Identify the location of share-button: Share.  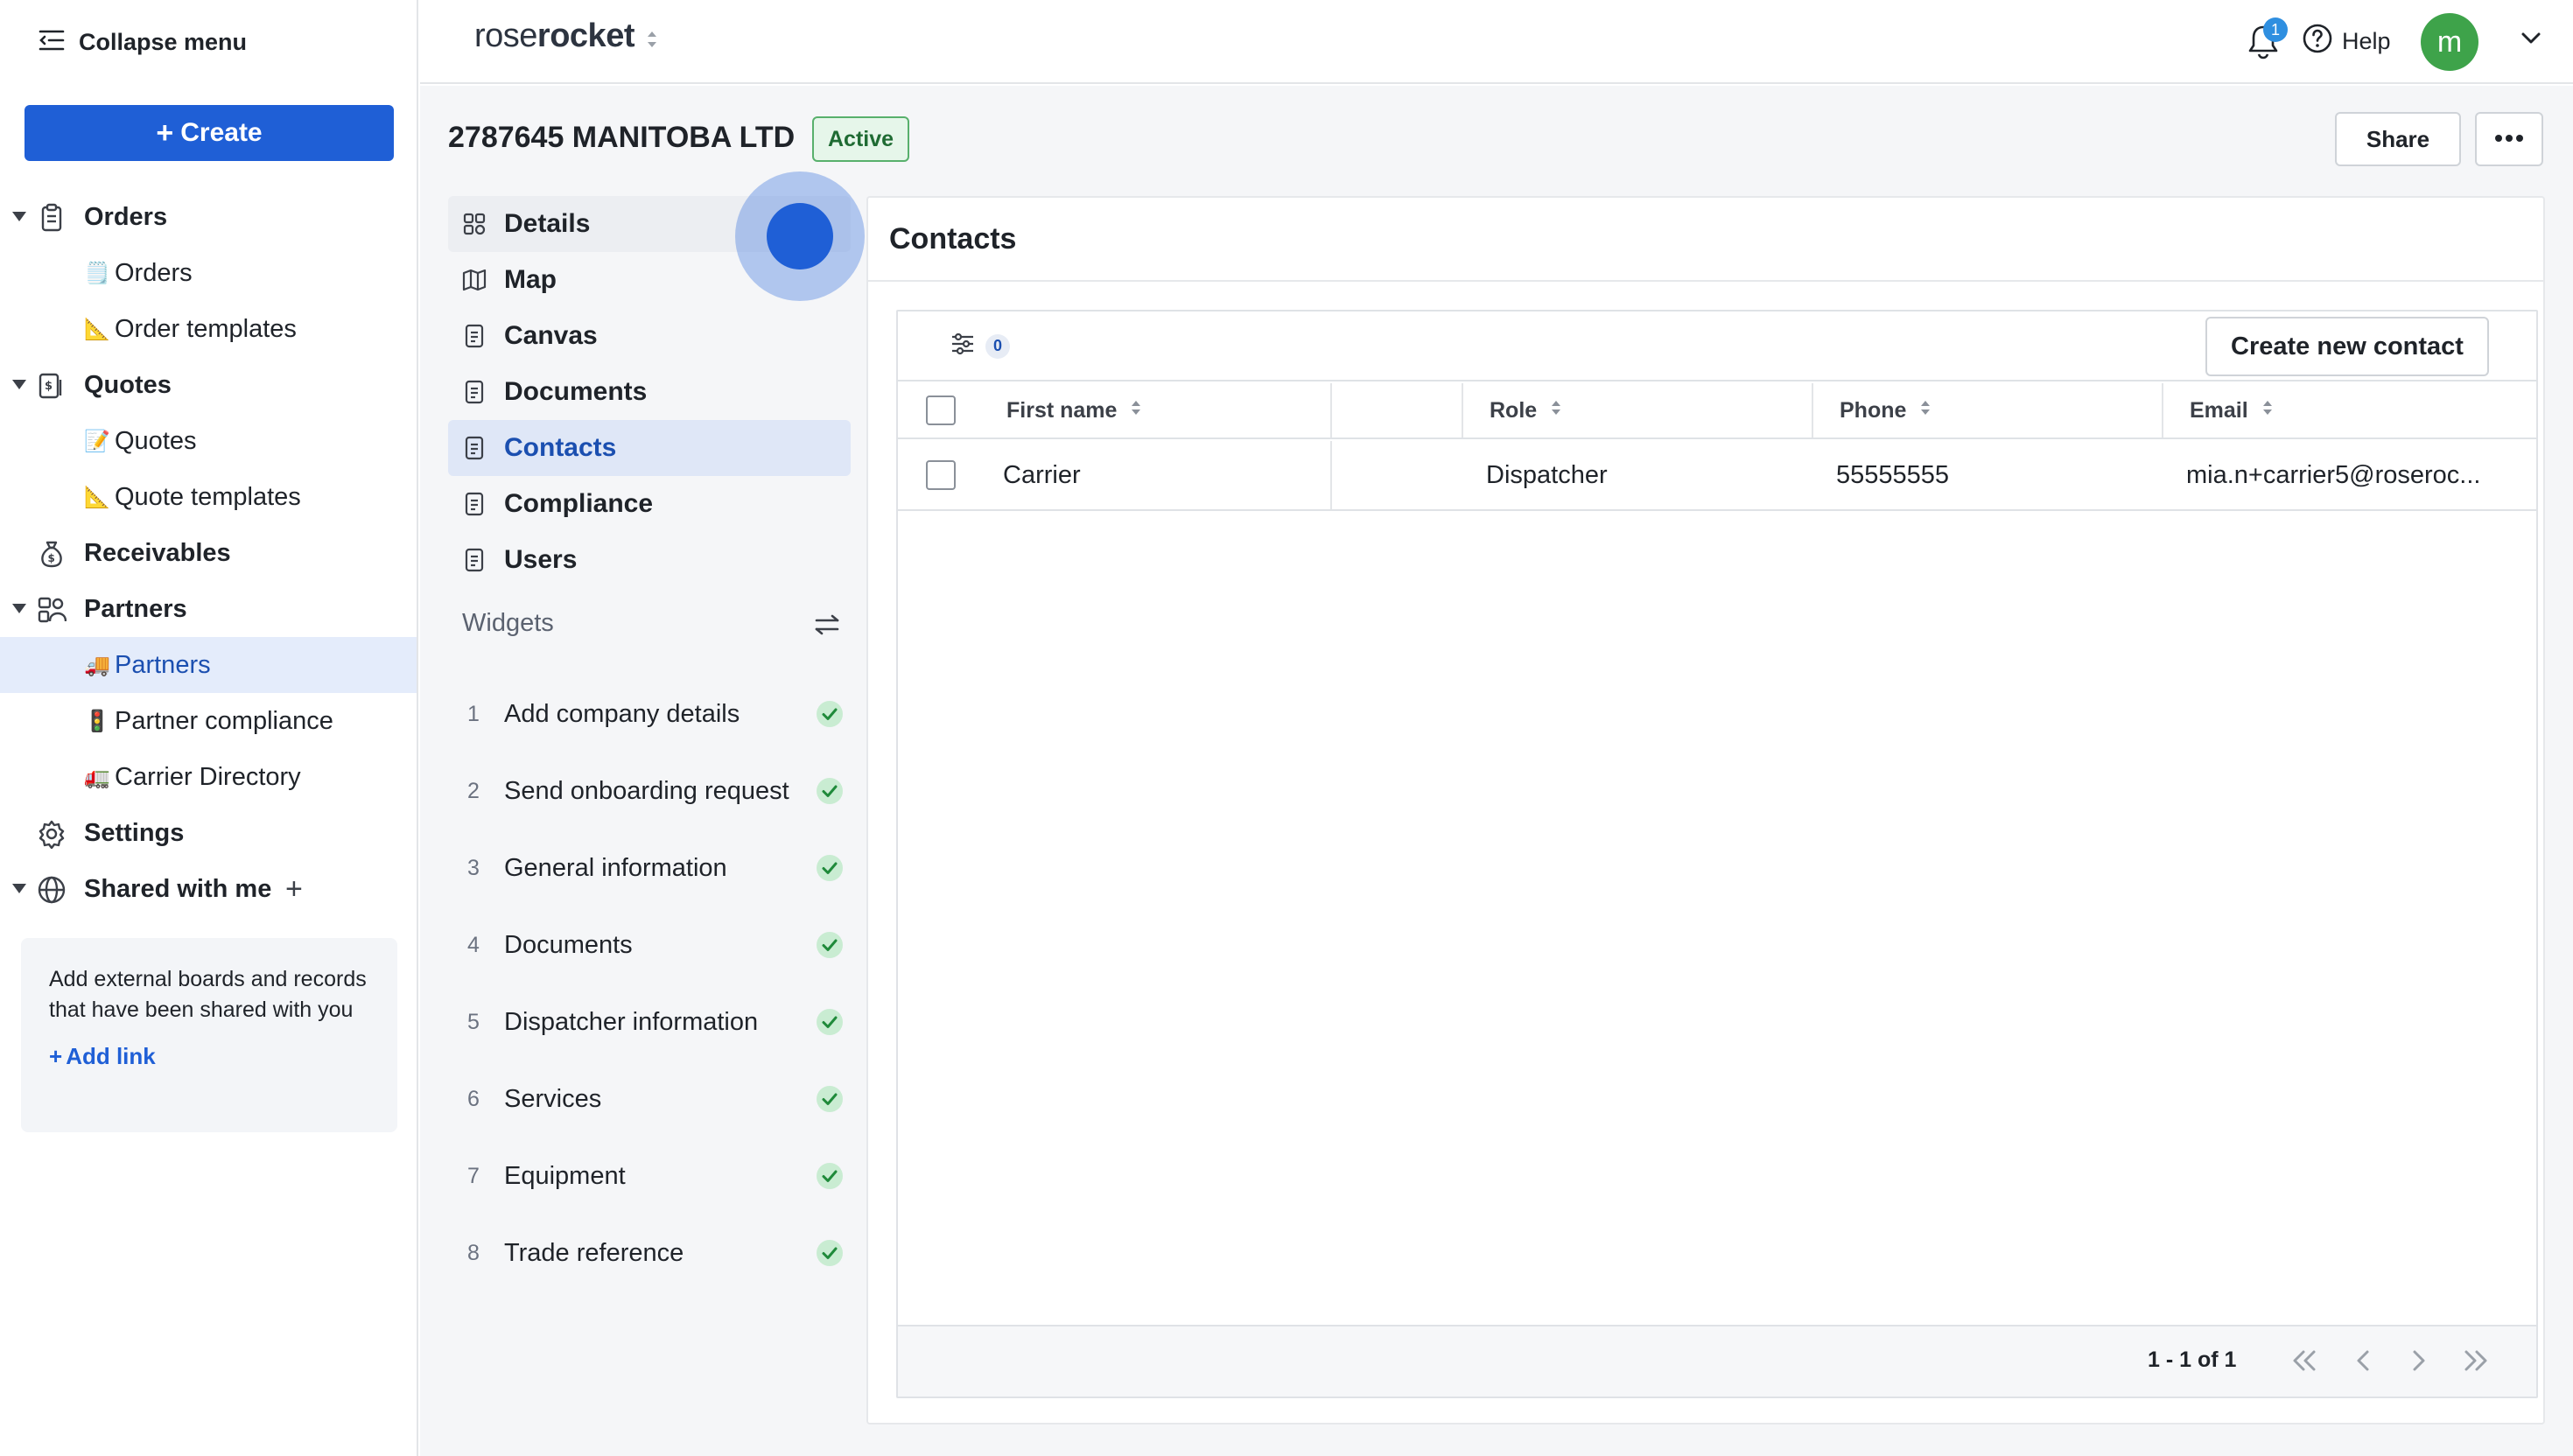
(2398, 139).